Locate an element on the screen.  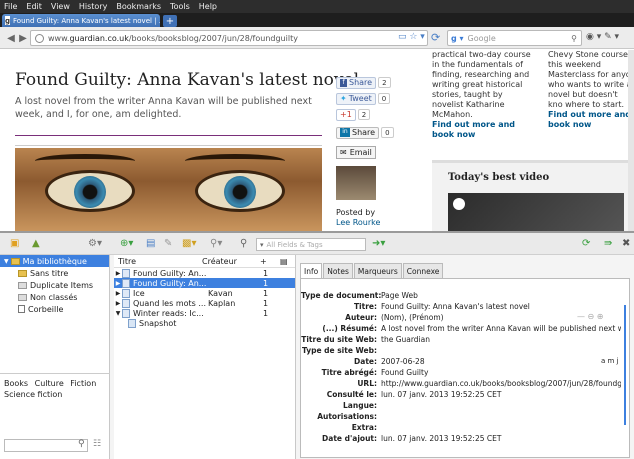
field-language: Langue: is located at coordinates (461, 405).